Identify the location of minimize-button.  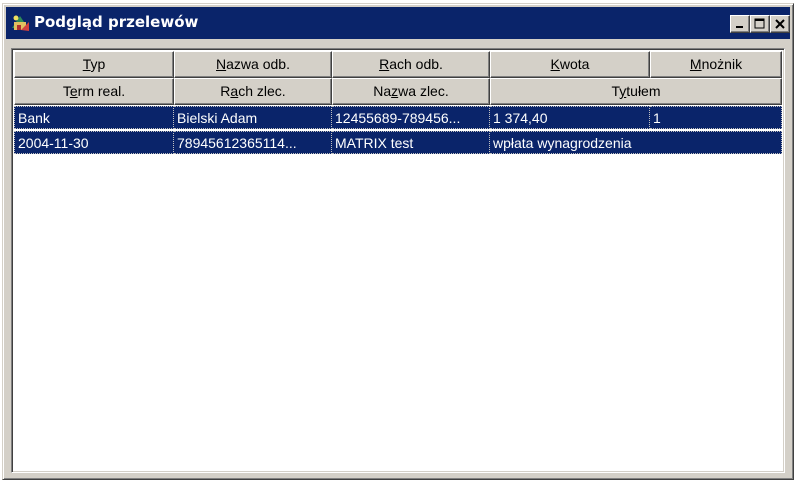
(740, 24).